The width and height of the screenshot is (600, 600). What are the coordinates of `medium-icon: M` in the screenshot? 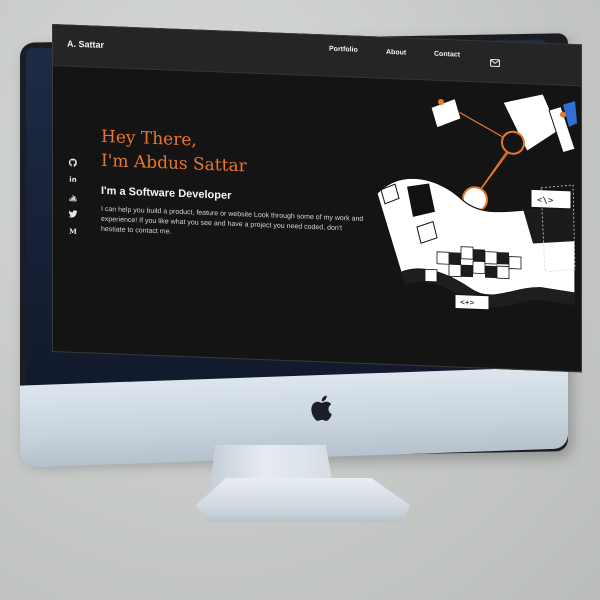 It's located at (73, 231).